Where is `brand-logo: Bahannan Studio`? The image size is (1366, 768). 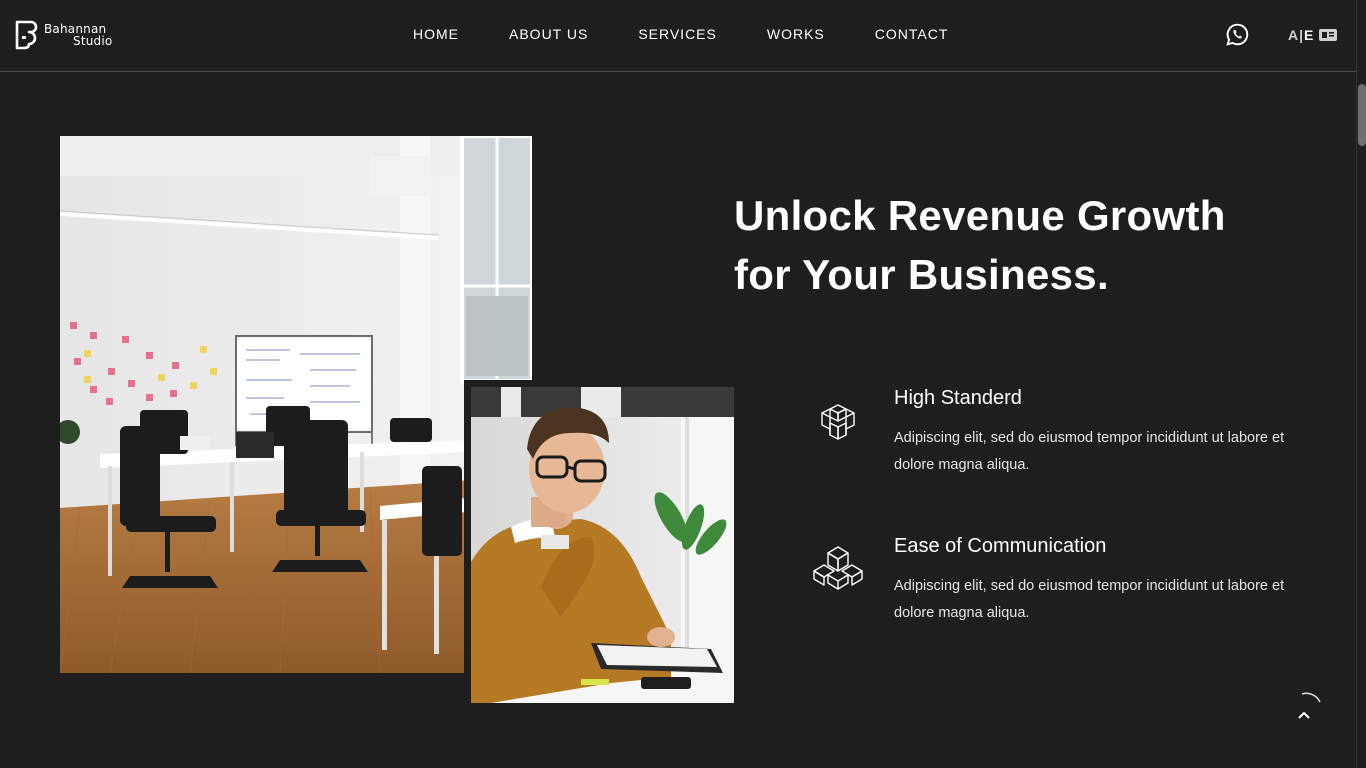 brand-logo: Bahannan Studio is located at coordinates (63, 35).